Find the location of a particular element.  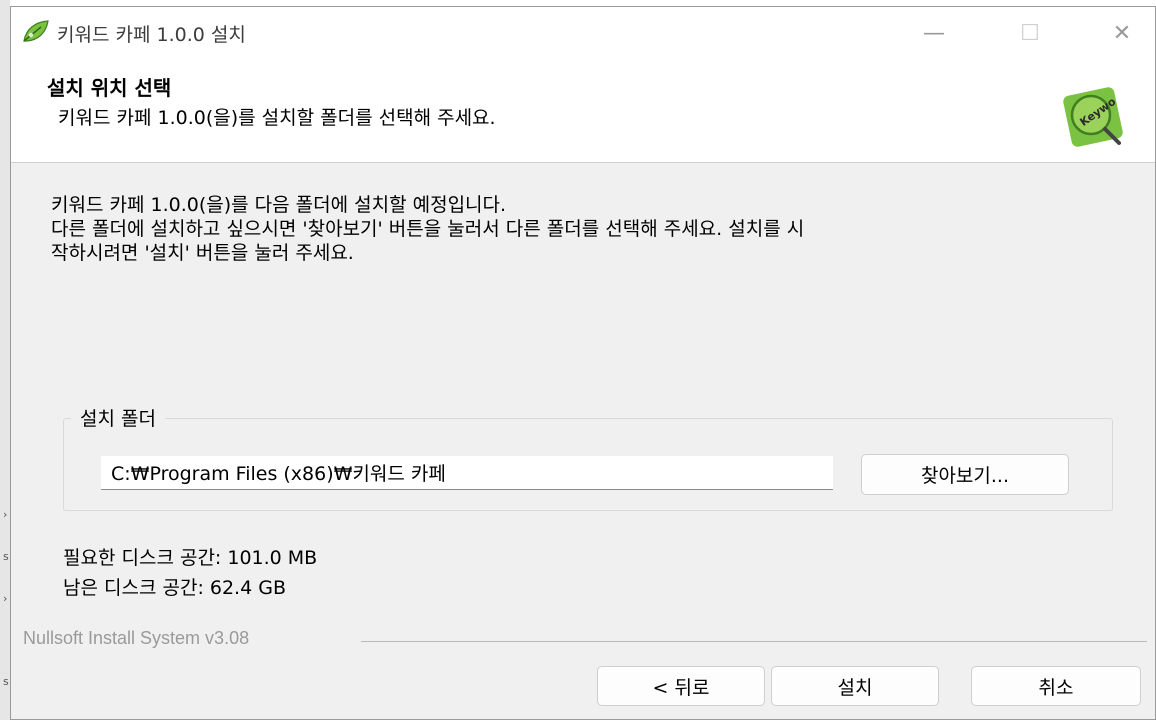

keyword-logo-icon: Keywo is located at coordinates (1093, 117).